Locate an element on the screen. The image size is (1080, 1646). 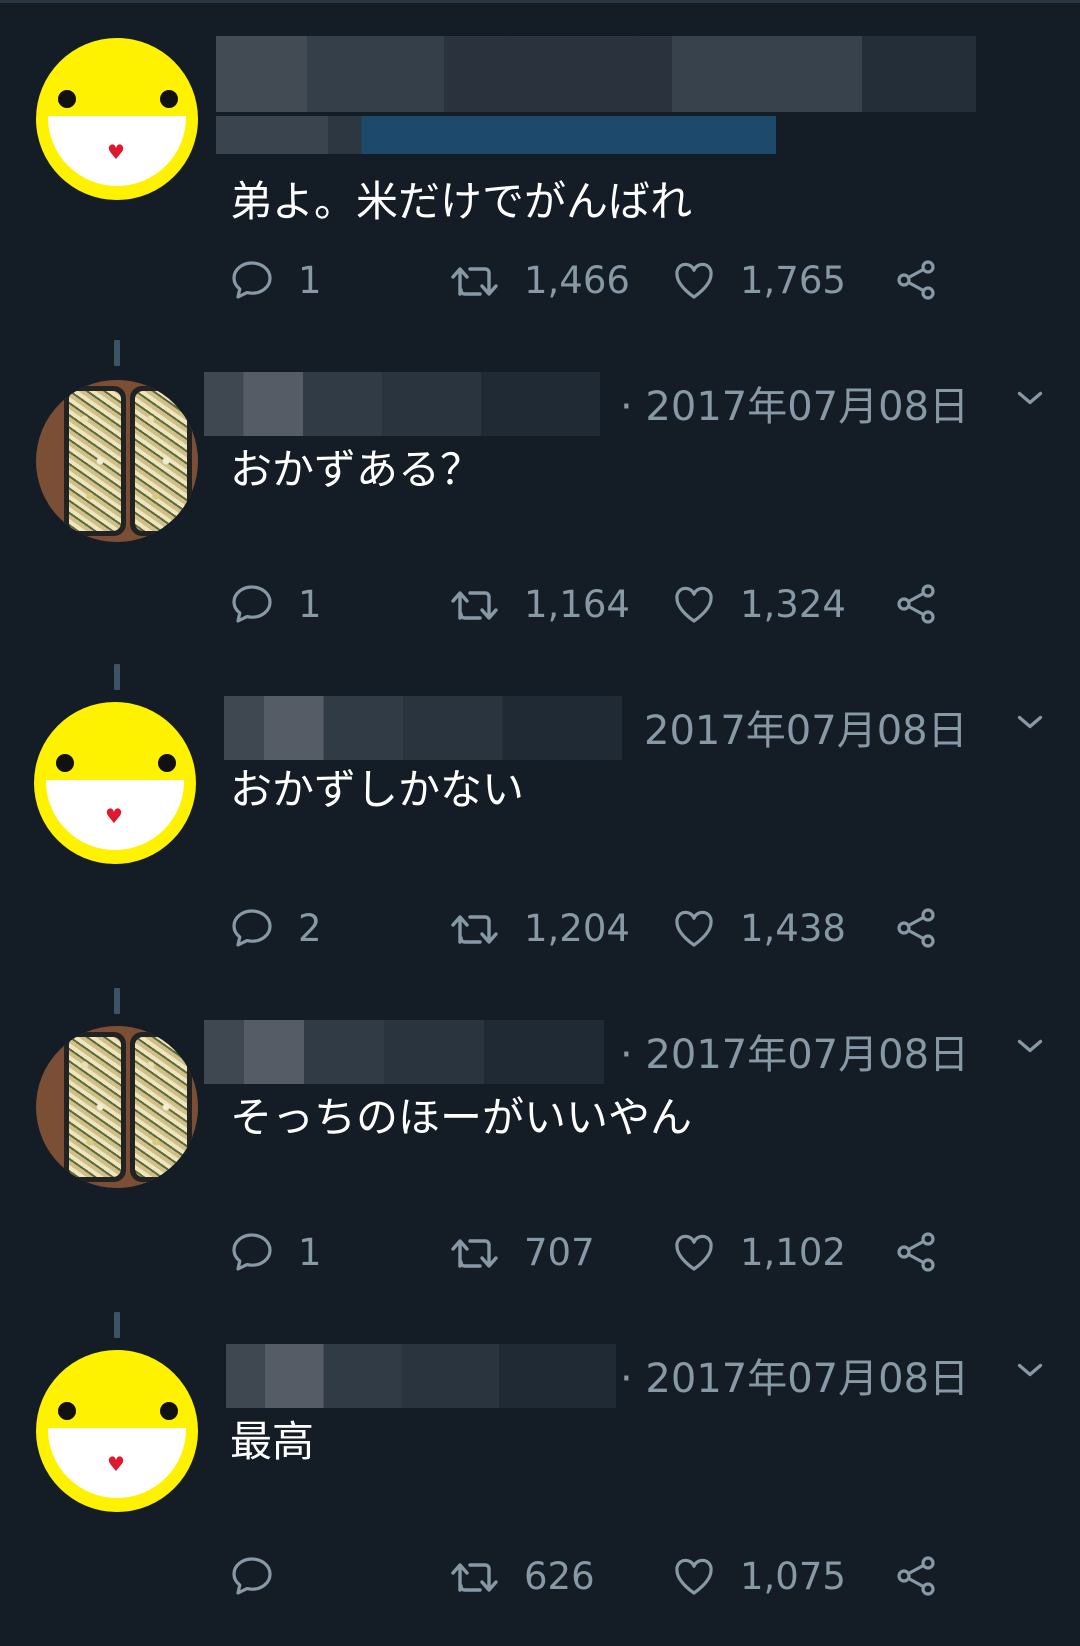
like-button: 1,324 is located at coordinates (758, 604).